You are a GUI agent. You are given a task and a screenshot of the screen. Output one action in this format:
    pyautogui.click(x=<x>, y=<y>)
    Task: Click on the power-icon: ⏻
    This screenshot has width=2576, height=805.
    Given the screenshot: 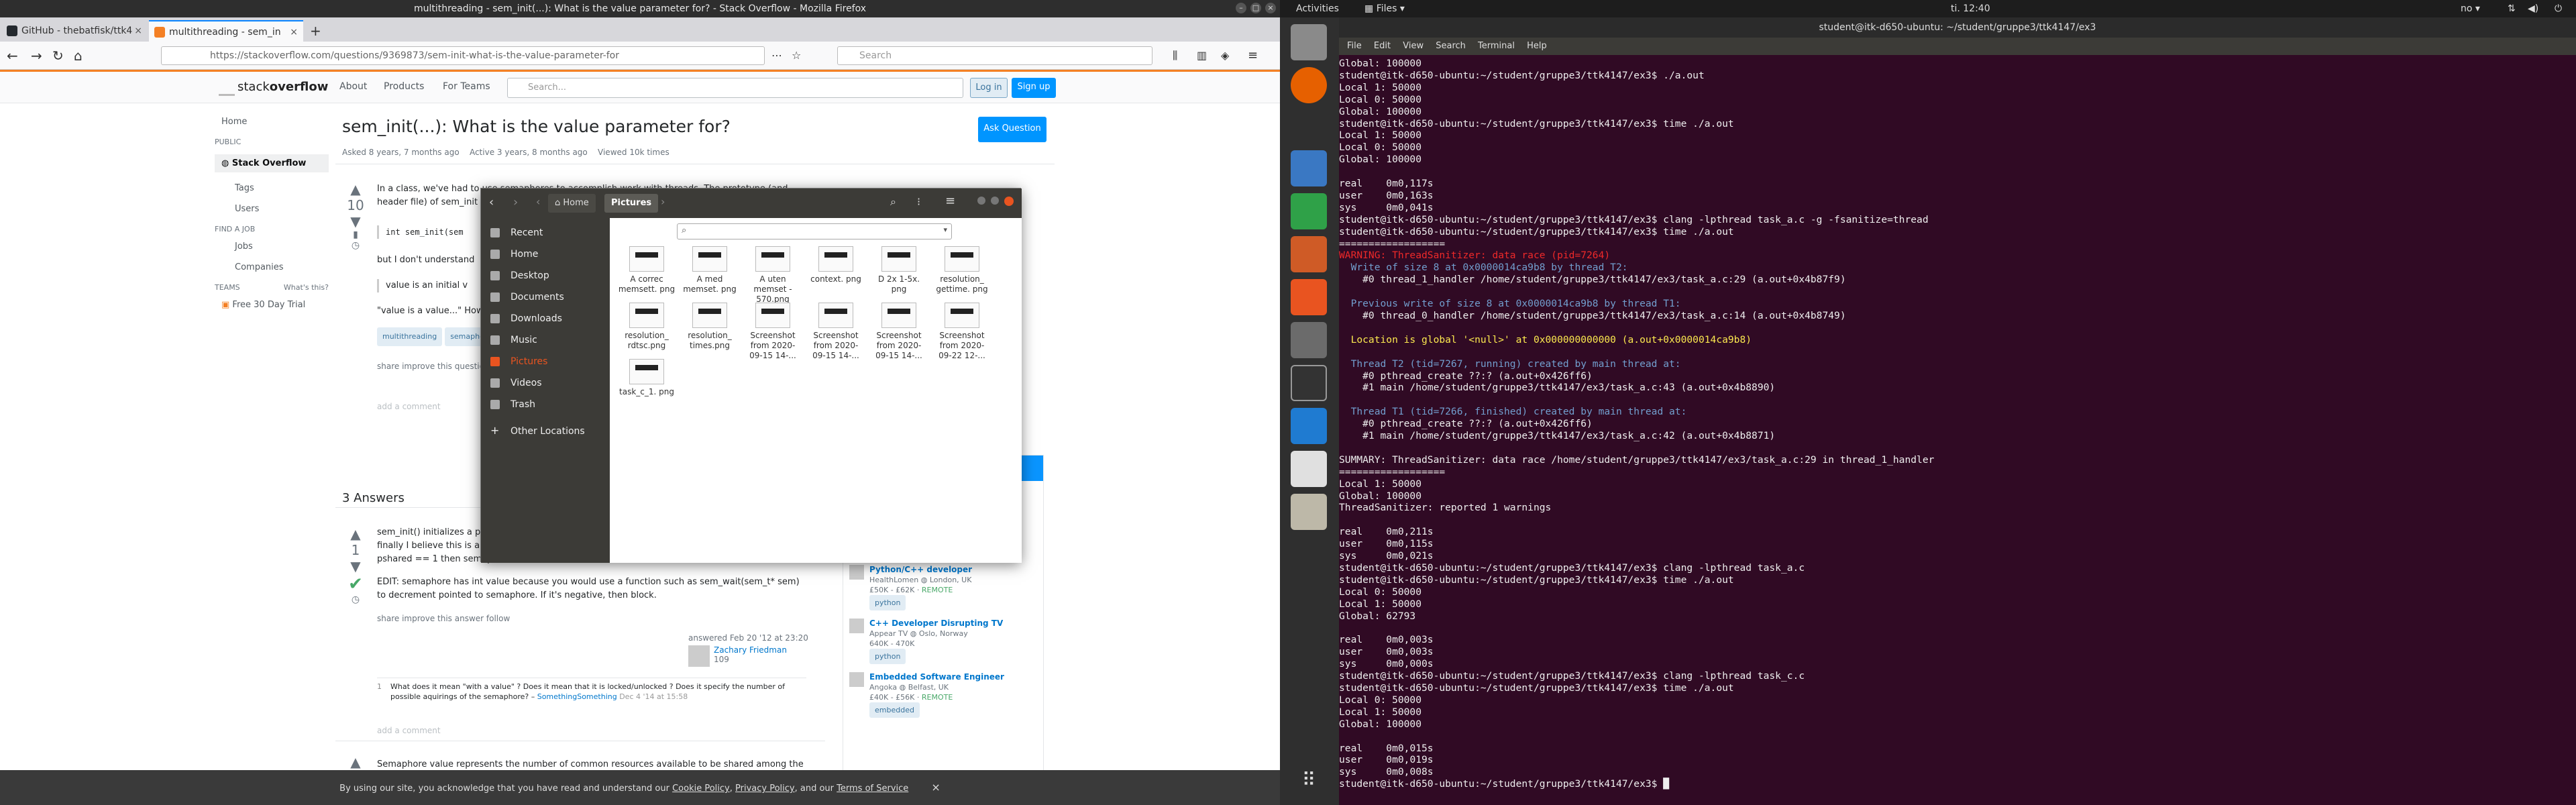 What is the action you would take?
    pyautogui.click(x=2558, y=8)
    